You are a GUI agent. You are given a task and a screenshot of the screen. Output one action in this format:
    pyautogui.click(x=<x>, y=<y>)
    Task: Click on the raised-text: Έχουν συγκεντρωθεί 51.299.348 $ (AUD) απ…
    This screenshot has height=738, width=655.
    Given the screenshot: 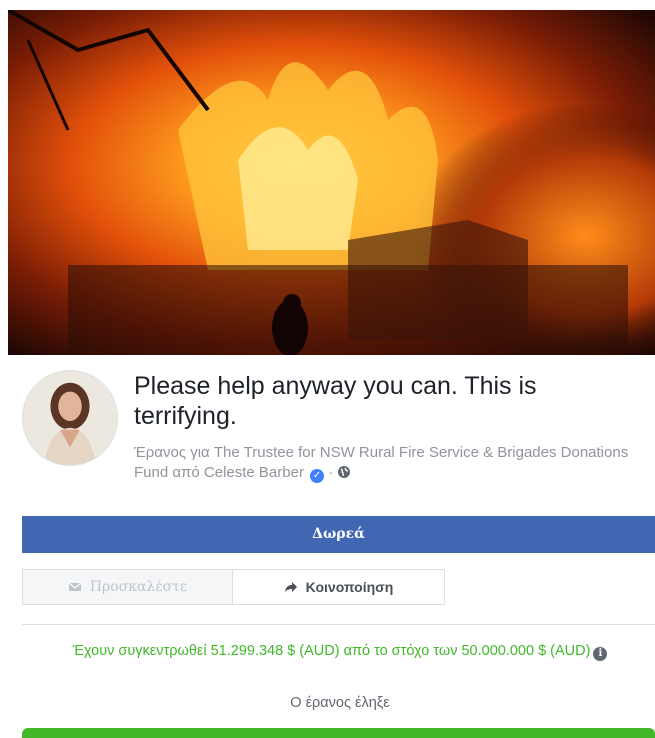 What is the action you would take?
    pyautogui.click(x=331, y=651)
    